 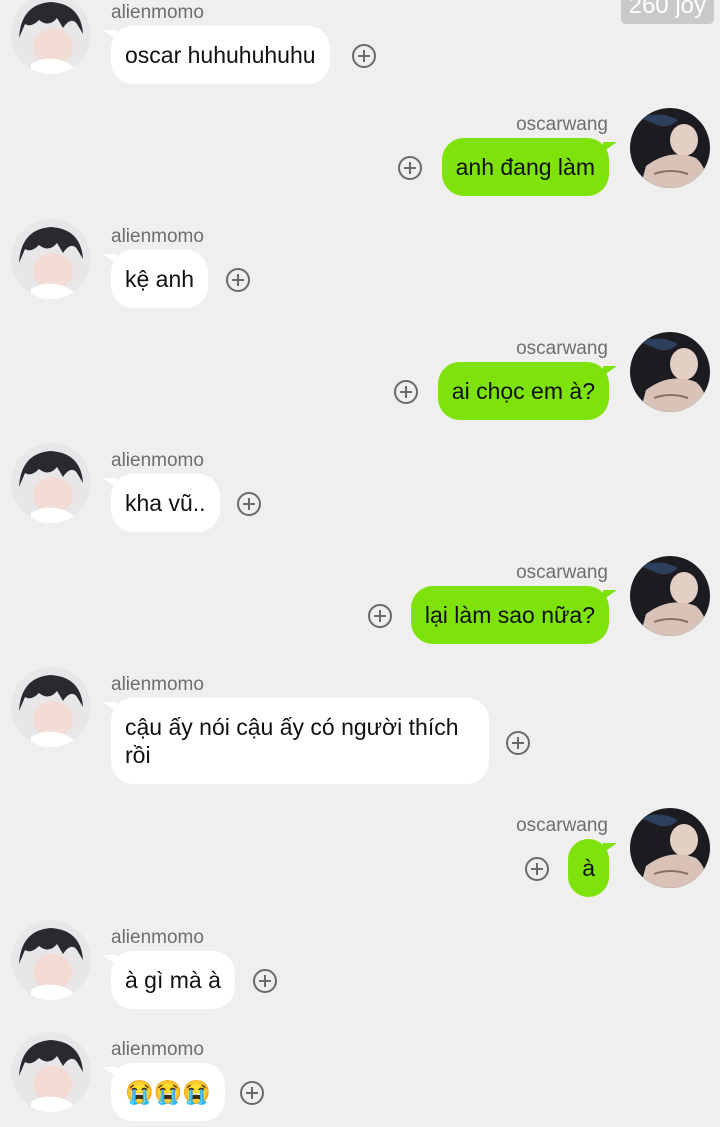 I want to click on watermark: 260 joy, so click(x=667, y=12).